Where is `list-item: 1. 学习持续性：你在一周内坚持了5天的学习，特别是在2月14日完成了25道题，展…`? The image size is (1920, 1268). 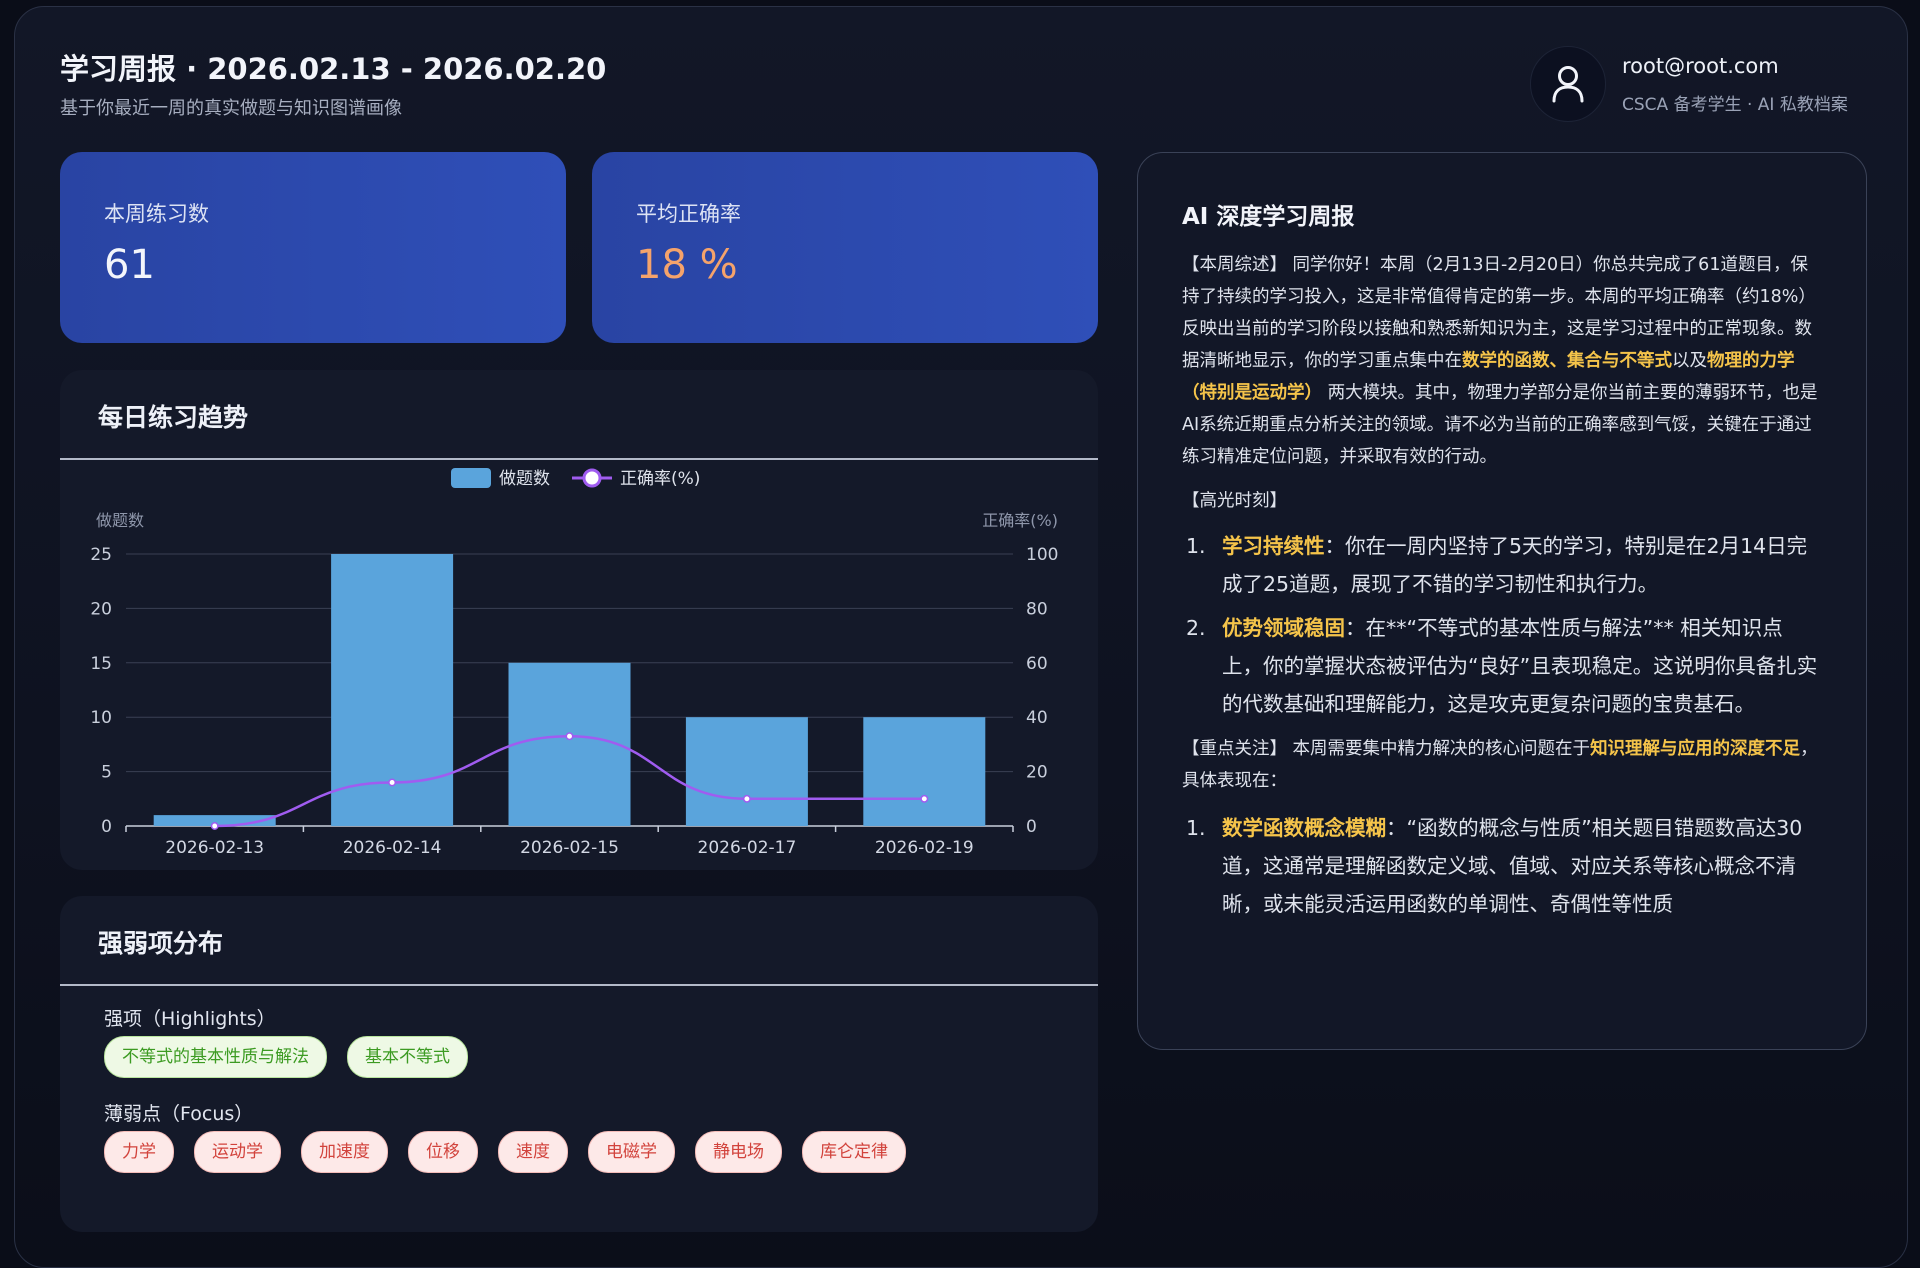 list-item: 1. 学习持续性：你在一周内坚持了5天的学习，特别是在2月14日完成了25道题，展… is located at coordinates (1502, 565).